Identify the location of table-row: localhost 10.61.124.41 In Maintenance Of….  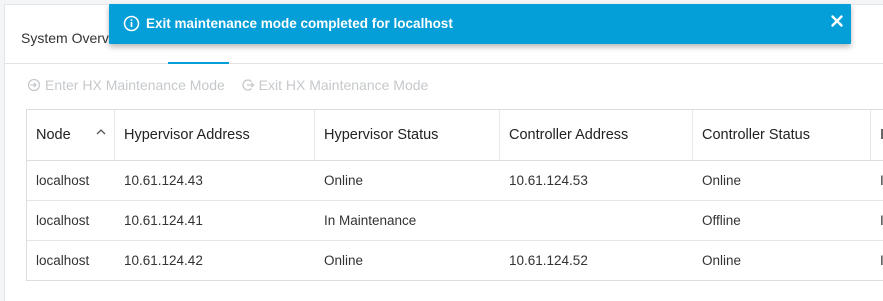
(455, 221).